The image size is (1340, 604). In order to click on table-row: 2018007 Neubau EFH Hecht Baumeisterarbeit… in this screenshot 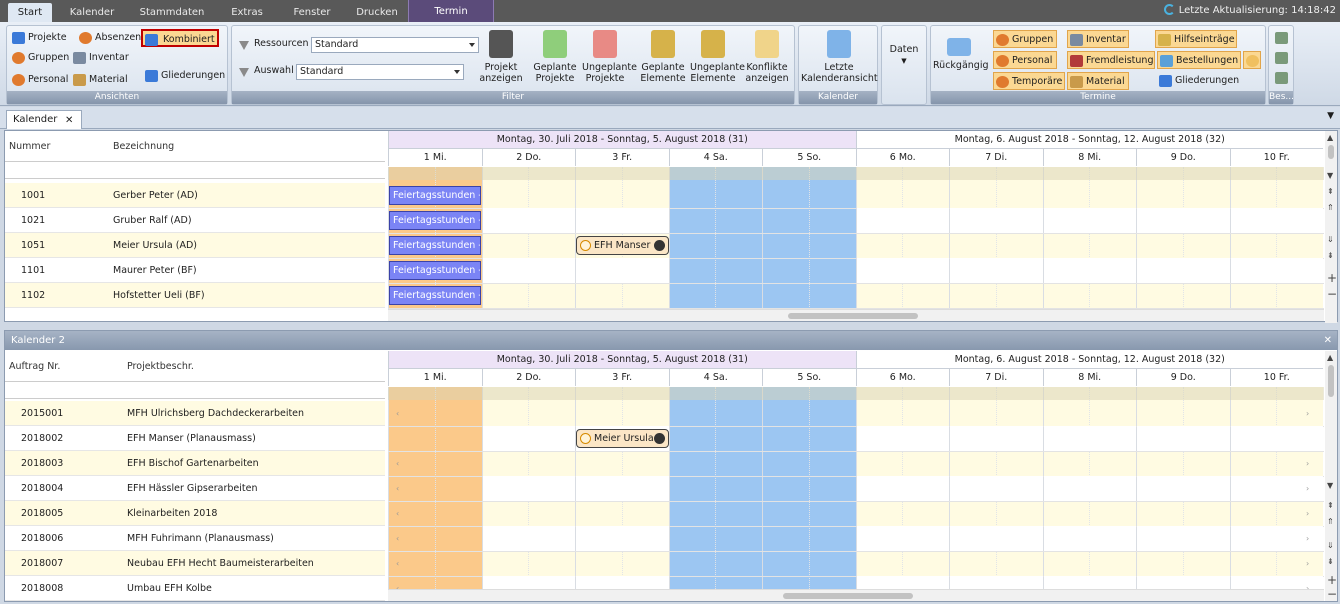, I will do `click(195, 563)`.